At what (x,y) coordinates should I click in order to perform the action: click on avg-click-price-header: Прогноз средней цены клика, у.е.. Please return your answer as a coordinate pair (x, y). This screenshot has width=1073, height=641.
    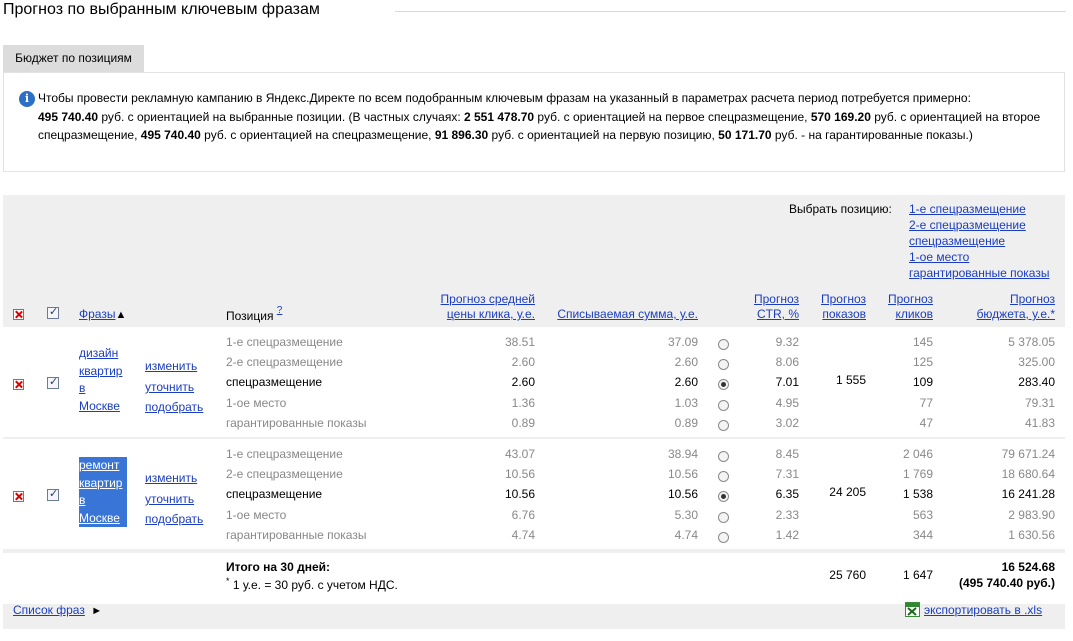
    Looking at the image, I should click on (488, 307).